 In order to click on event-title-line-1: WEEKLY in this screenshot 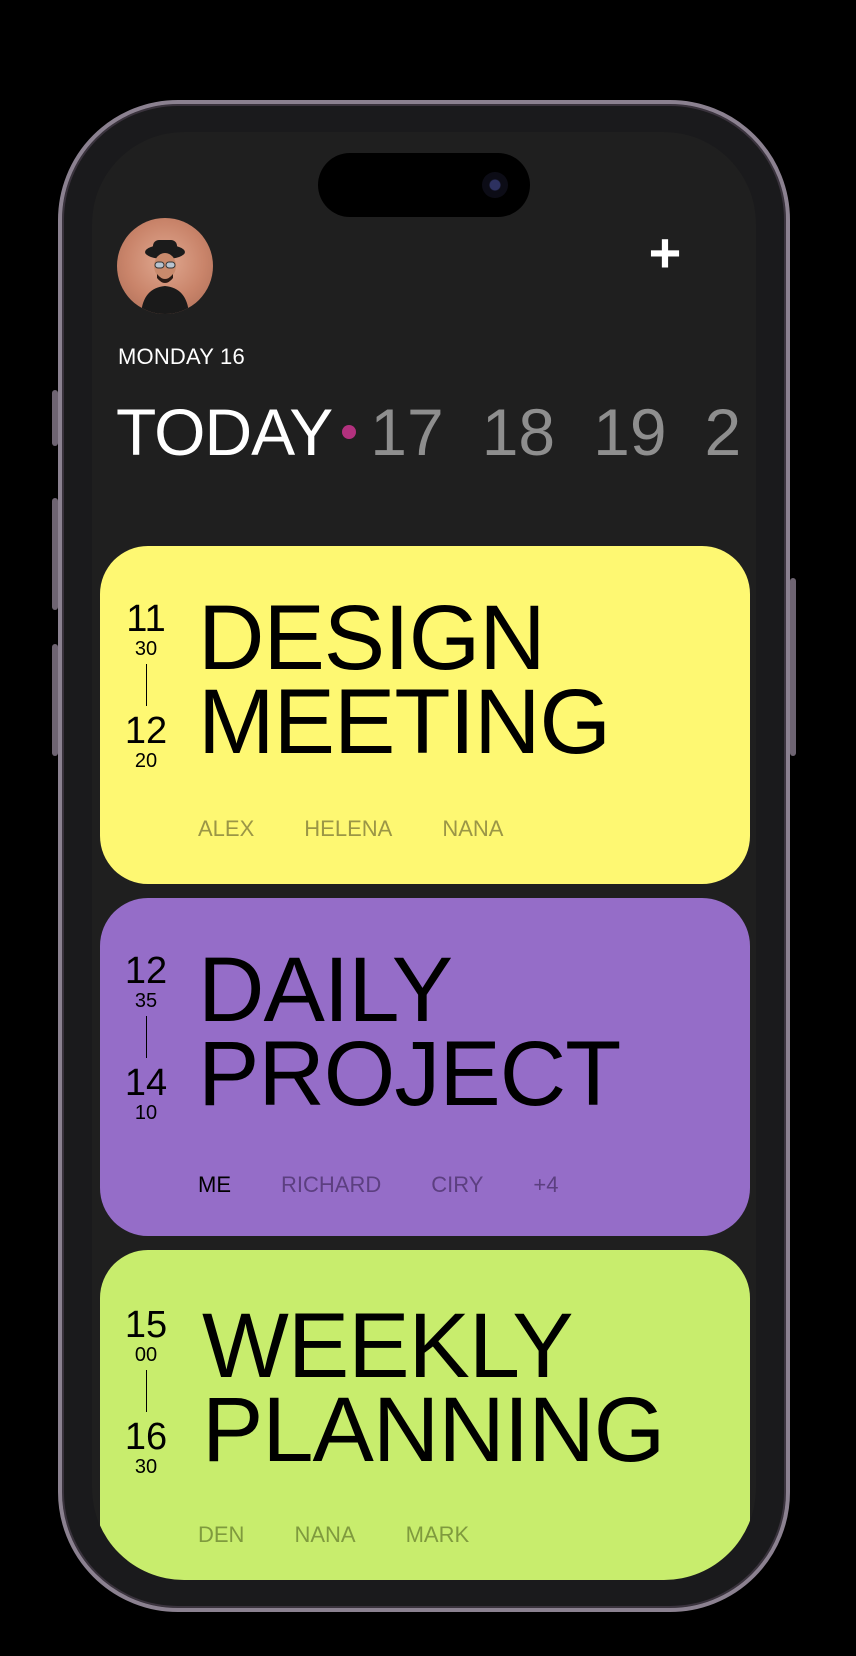, I will do `click(388, 1346)`.